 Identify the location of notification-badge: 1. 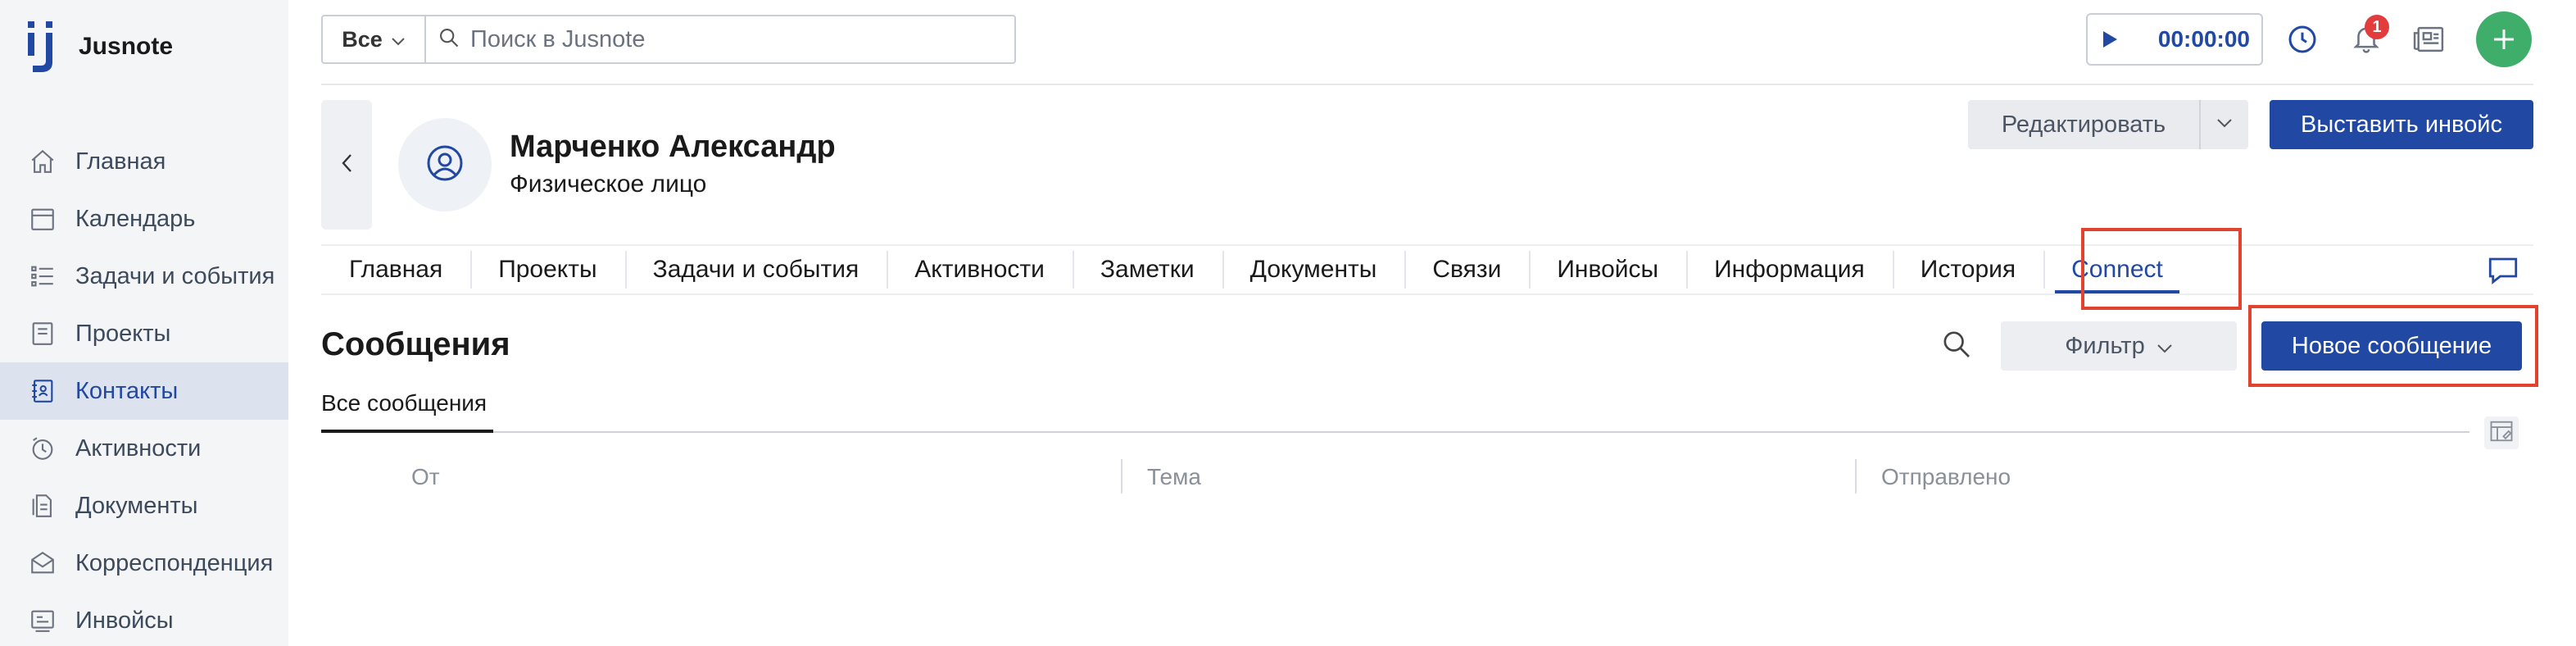
(2377, 27).